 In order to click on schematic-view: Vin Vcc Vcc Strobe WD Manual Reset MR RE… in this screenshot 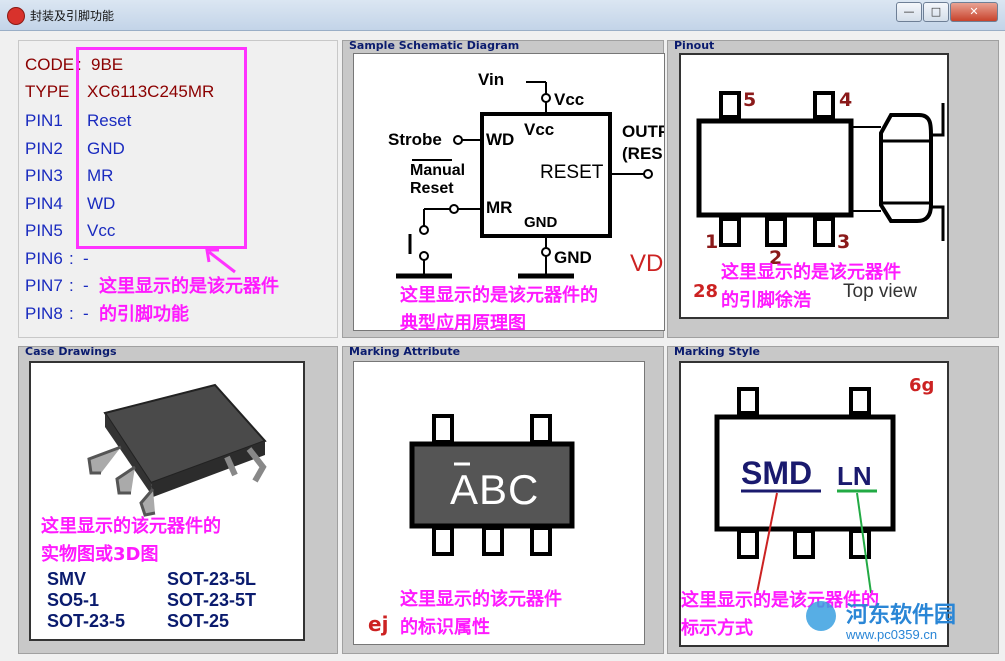, I will do `click(509, 192)`.